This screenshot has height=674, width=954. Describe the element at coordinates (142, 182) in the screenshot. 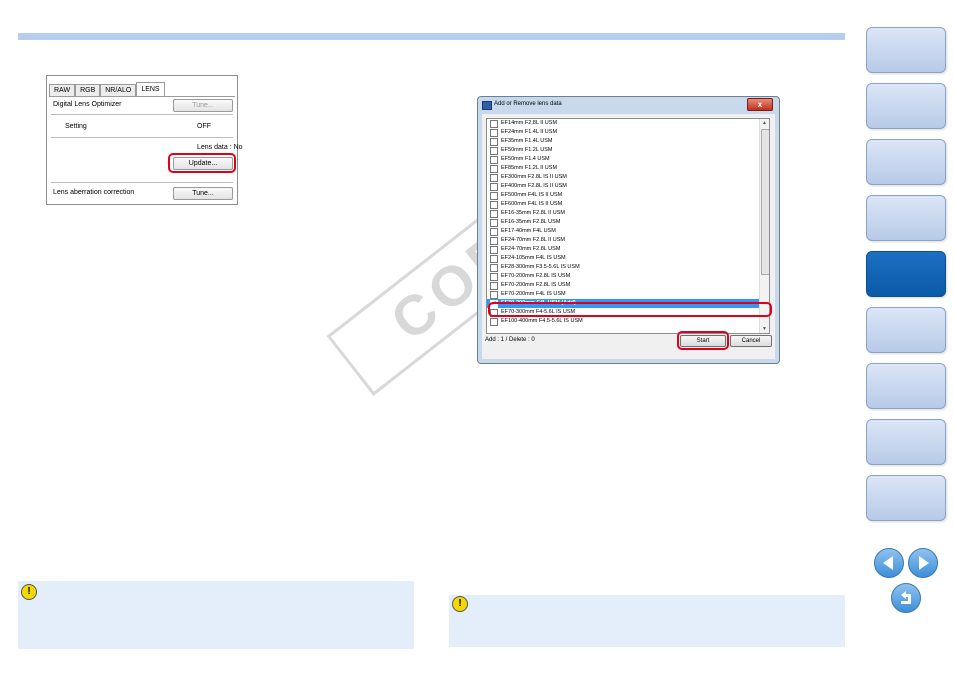

I see `divider` at that location.